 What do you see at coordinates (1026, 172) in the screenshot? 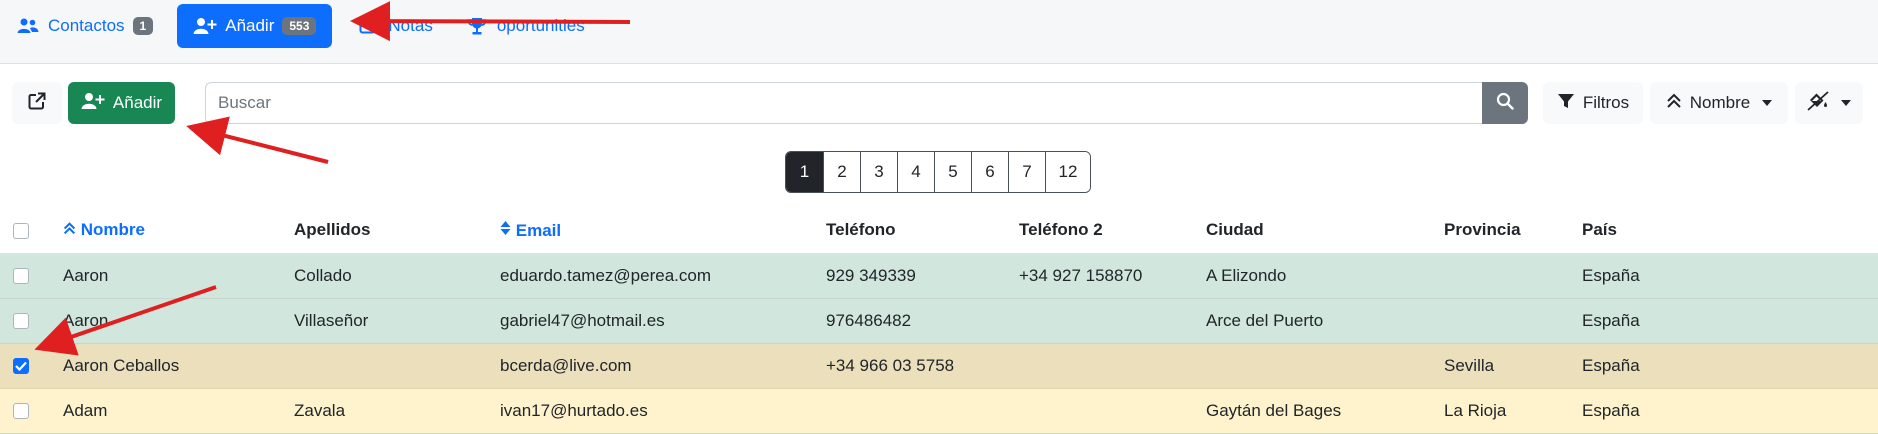
I see `page-7-button: 7` at bounding box center [1026, 172].